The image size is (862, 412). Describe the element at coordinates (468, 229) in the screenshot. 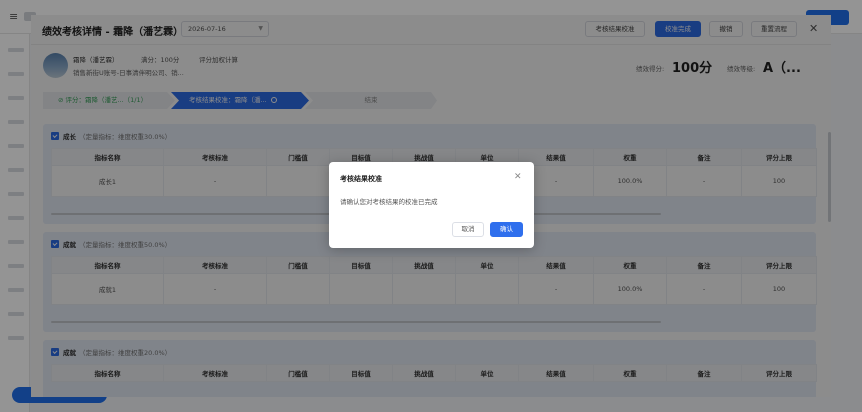

I see `cancel-button: 取消` at that location.